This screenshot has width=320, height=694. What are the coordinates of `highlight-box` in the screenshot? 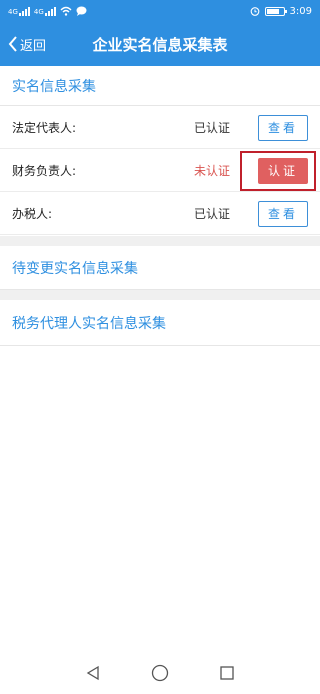 It's located at (278, 171).